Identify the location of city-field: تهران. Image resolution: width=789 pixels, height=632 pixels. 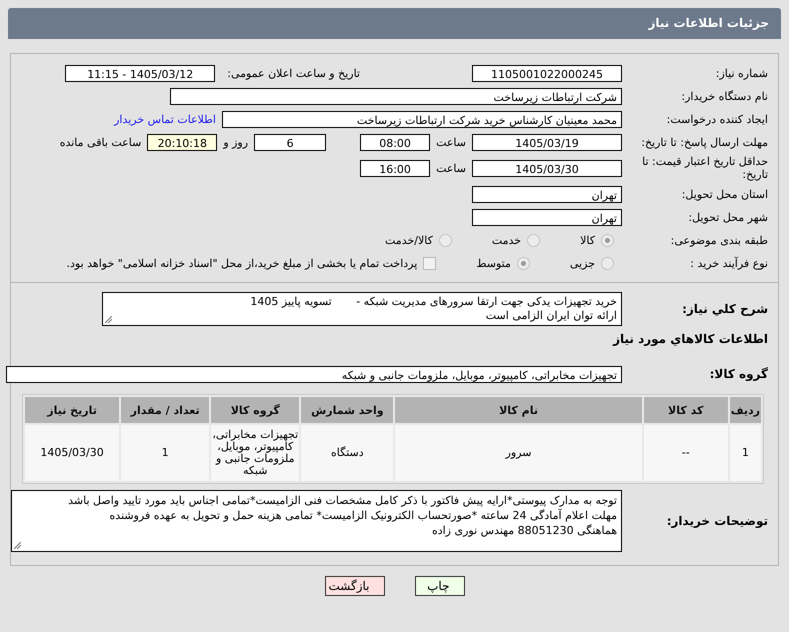
(547, 217).